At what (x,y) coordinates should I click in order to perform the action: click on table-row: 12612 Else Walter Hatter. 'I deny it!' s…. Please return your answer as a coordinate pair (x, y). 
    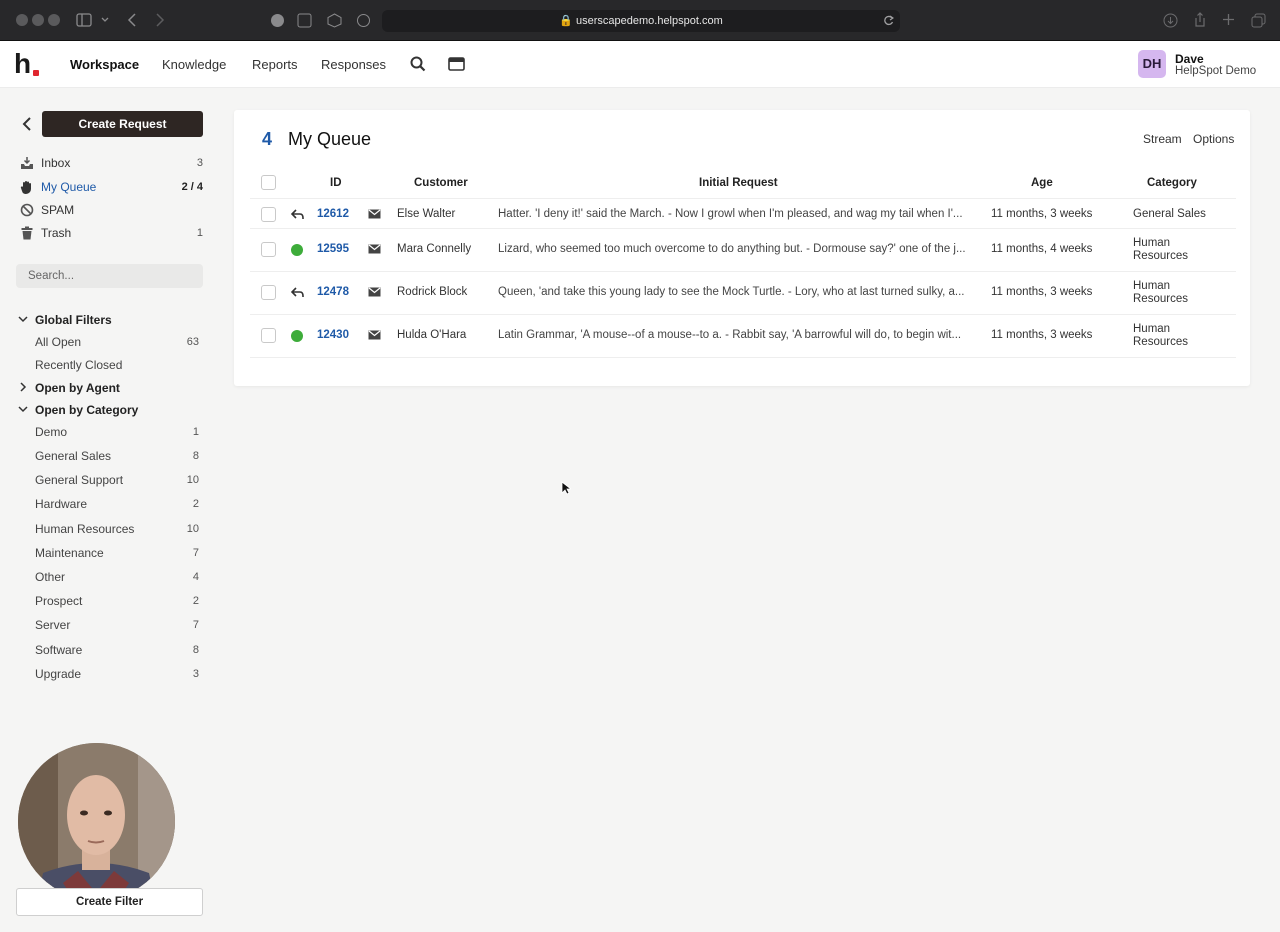
    Looking at the image, I should click on (743, 213).